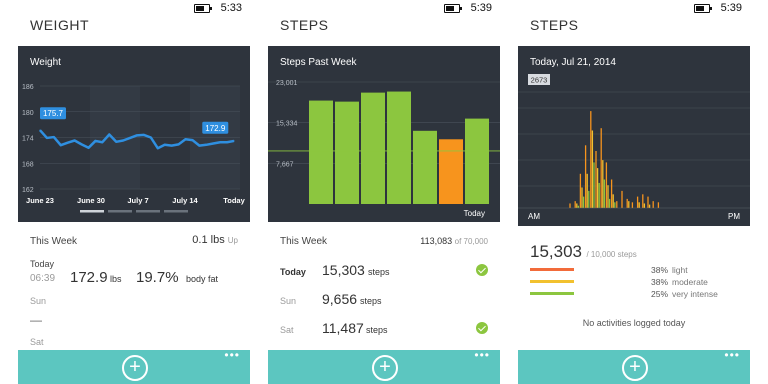  What do you see at coordinates (343, 270) in the screenshot?
I see `day-steps-value: 15,303` at bounding box center [343, 270].